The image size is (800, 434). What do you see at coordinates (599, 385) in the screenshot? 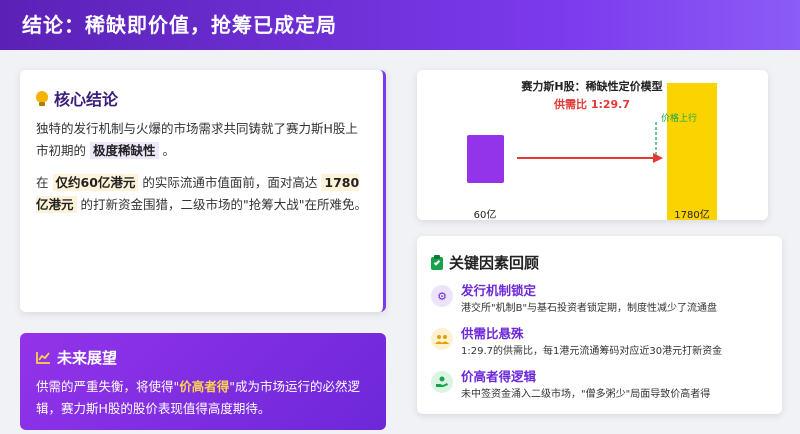
I see `factor-item: 价高者得逻辑 未中签资金涌入二级市场，"僧多粥少"局面导致价高者得` at bounding box center [599, 385].